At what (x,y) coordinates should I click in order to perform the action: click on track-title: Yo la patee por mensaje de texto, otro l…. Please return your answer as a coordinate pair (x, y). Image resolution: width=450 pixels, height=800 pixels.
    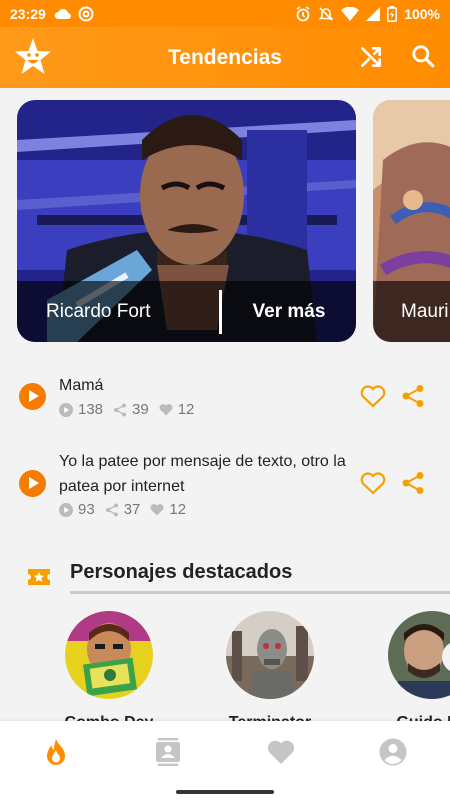
    Looking at the image, I should click on (202, 474).